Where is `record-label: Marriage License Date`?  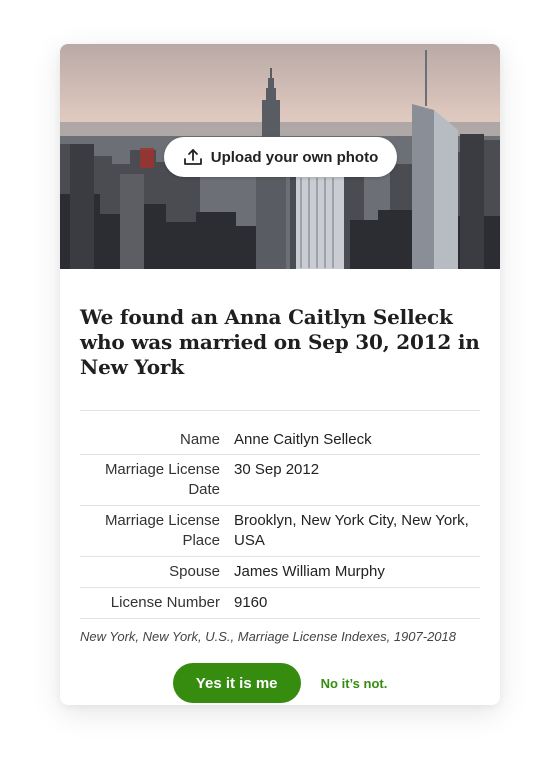 record-label: Marriage License Date is located at coordinates (162, 479).